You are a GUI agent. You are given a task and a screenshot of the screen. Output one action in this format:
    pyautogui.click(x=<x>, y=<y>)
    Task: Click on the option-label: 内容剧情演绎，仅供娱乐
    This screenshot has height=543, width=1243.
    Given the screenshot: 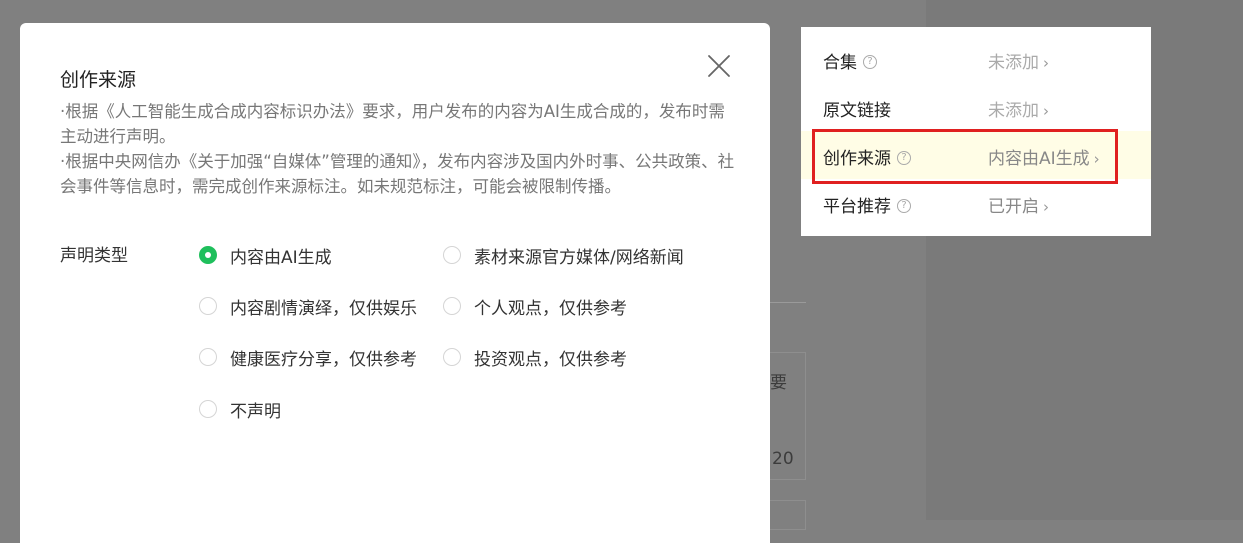 What is the action you would take?
    pyautogui.click(x=323, y=308)
    